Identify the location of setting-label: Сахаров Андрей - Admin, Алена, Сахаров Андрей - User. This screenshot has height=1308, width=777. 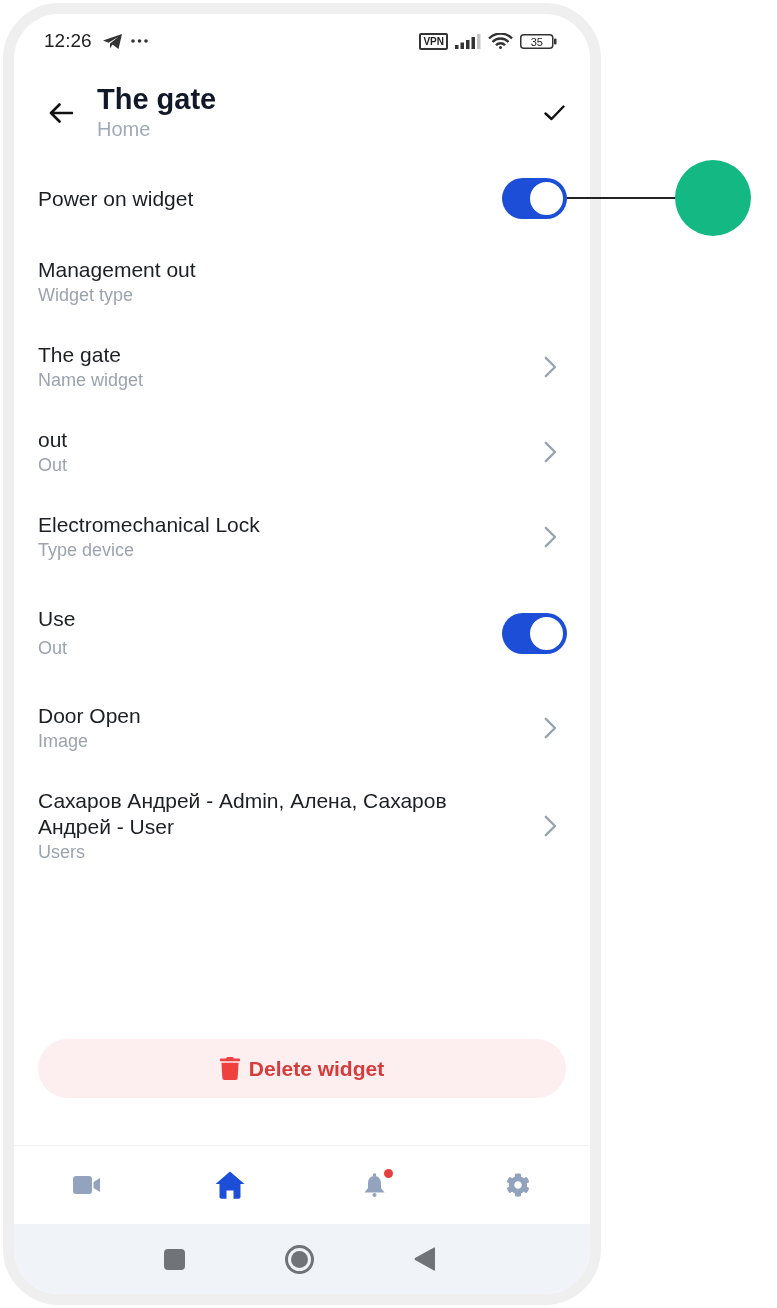
(243, 814).